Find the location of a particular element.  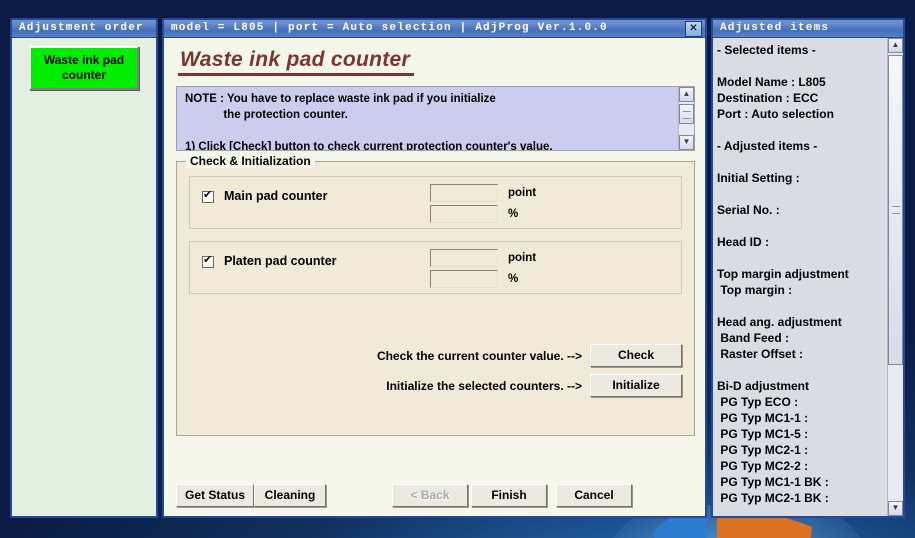

check-button: Check is located at coordinates (636, 355).